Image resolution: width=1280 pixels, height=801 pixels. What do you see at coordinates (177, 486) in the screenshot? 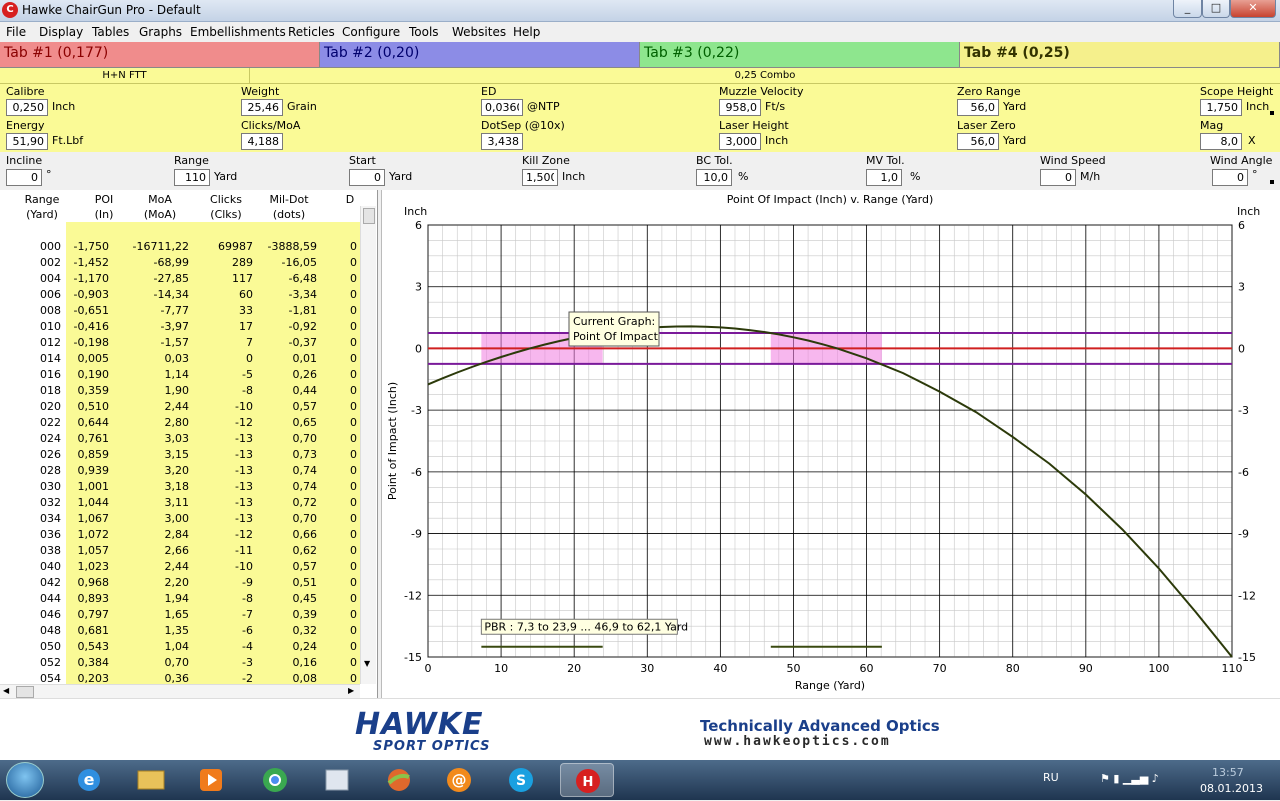
I see `table-cell: 3,18` at bounding box center [177, 486].